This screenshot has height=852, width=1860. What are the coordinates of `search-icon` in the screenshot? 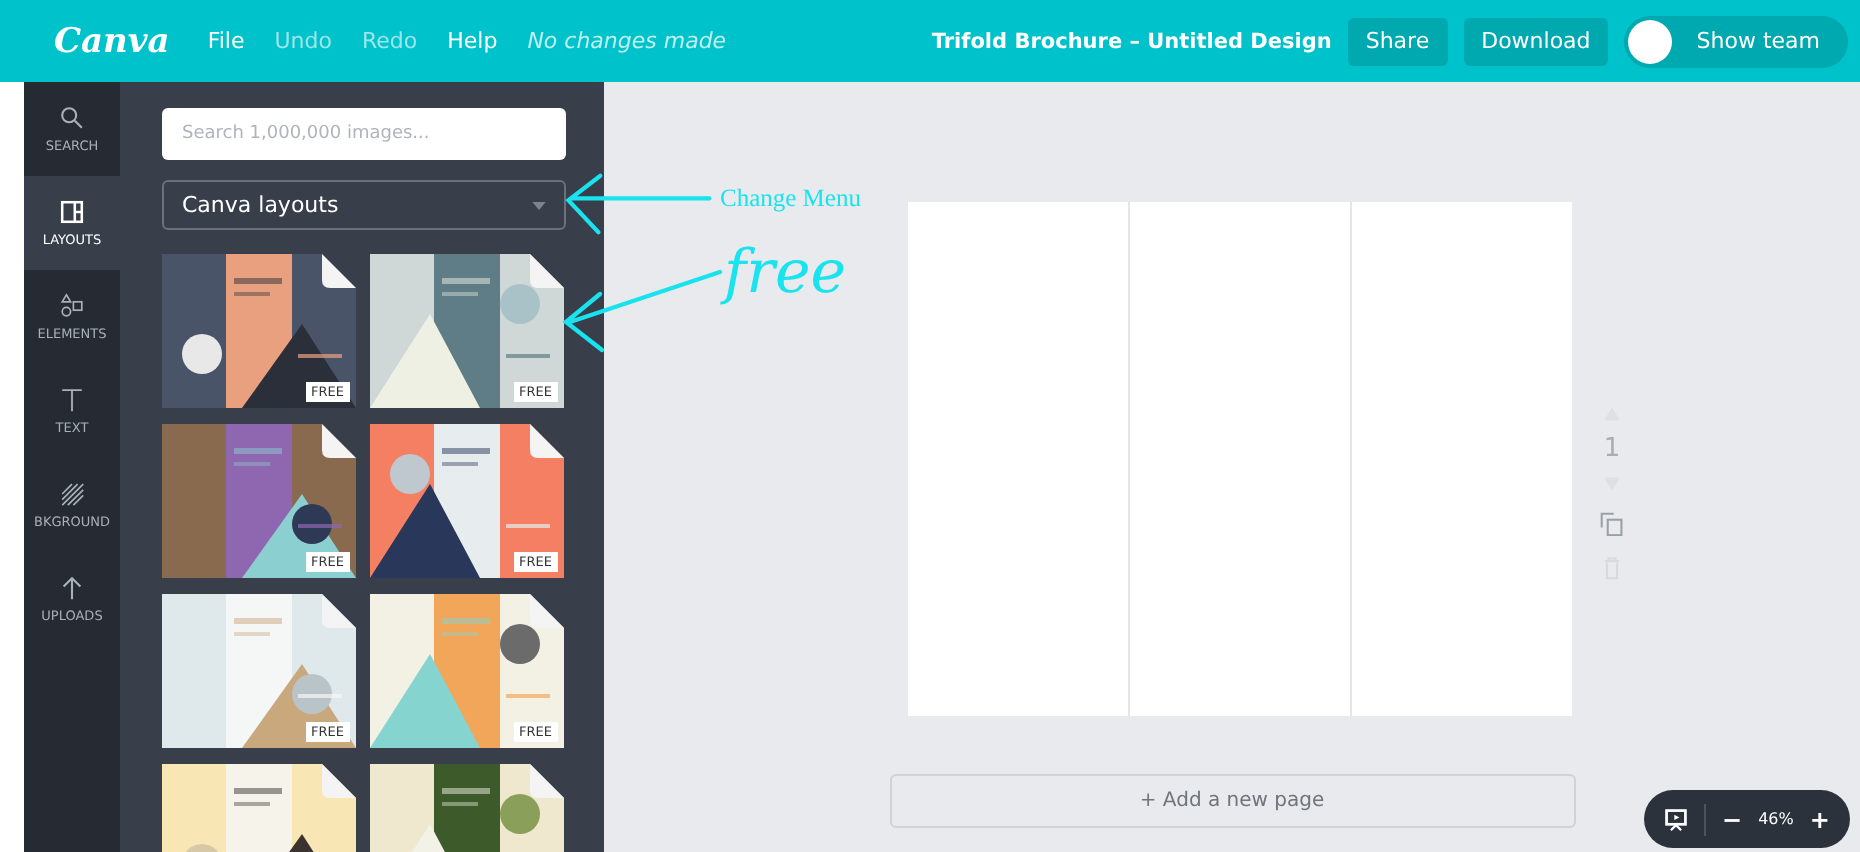 It's located at (72, 118).